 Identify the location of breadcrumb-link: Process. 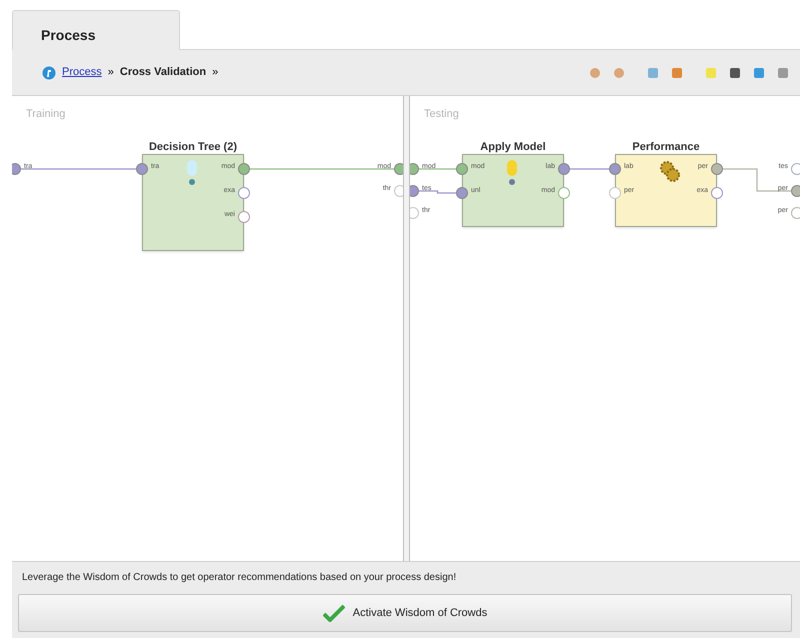
(82, 72).